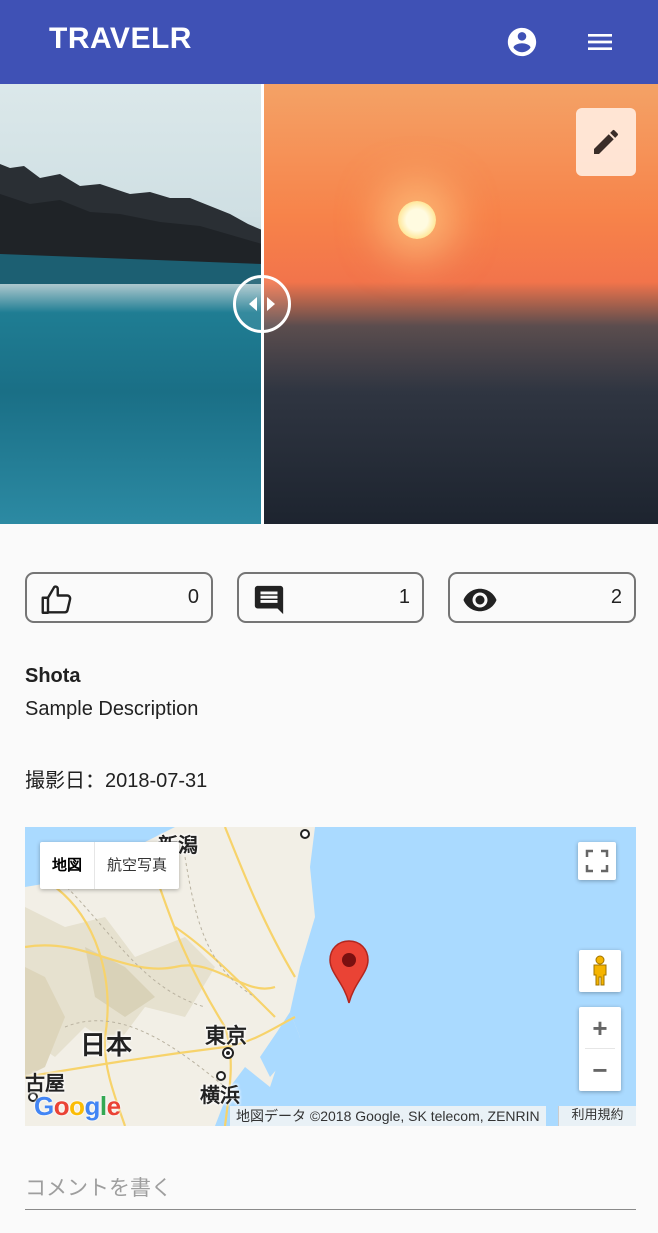 The image size is (658, 1233). Describe the element at coordinates (193, 597) in the screenshot. I see `like-count: 0` at that location.